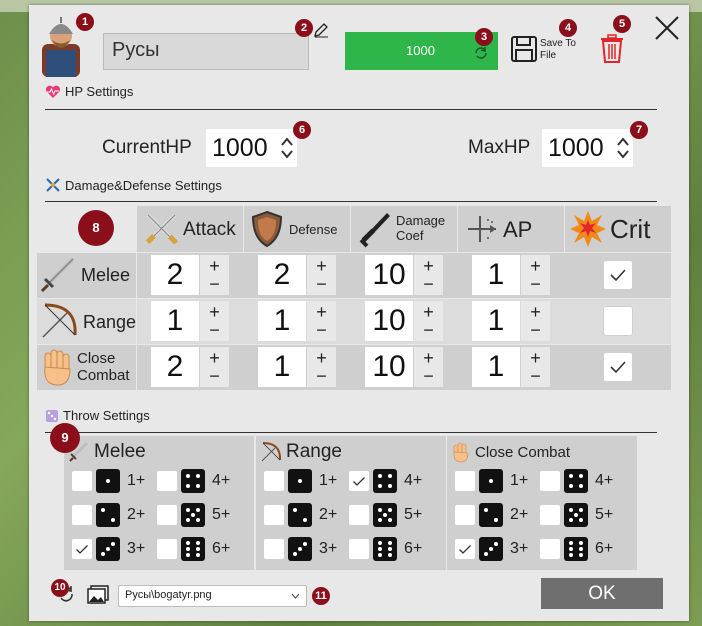 This screenshot has height=626, width=702. Describe the element at coordinates (297, 229) in the screenshot. I see `header-defense: Defense` at that location.